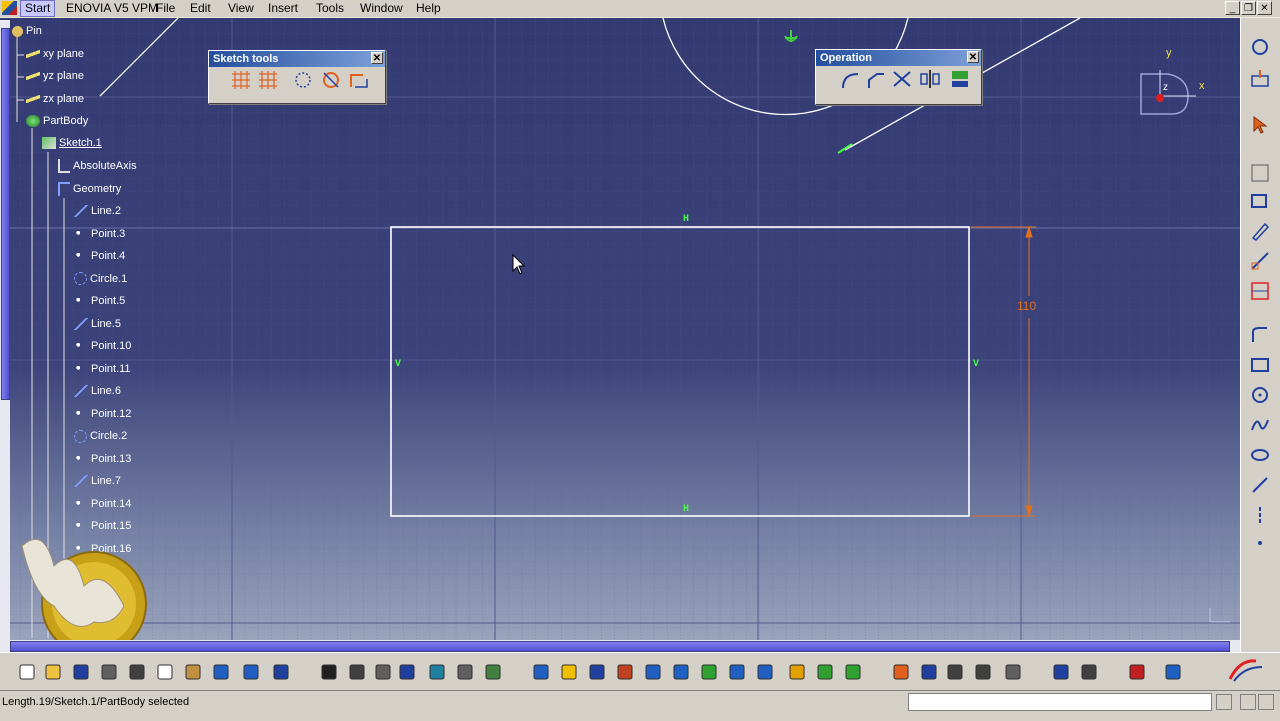 Image resolution: width=1280 pixels, height=721 pixels. Describe the element at coordinates (1260, 79) in the screenshot. I see `sketch-icon` at that location.